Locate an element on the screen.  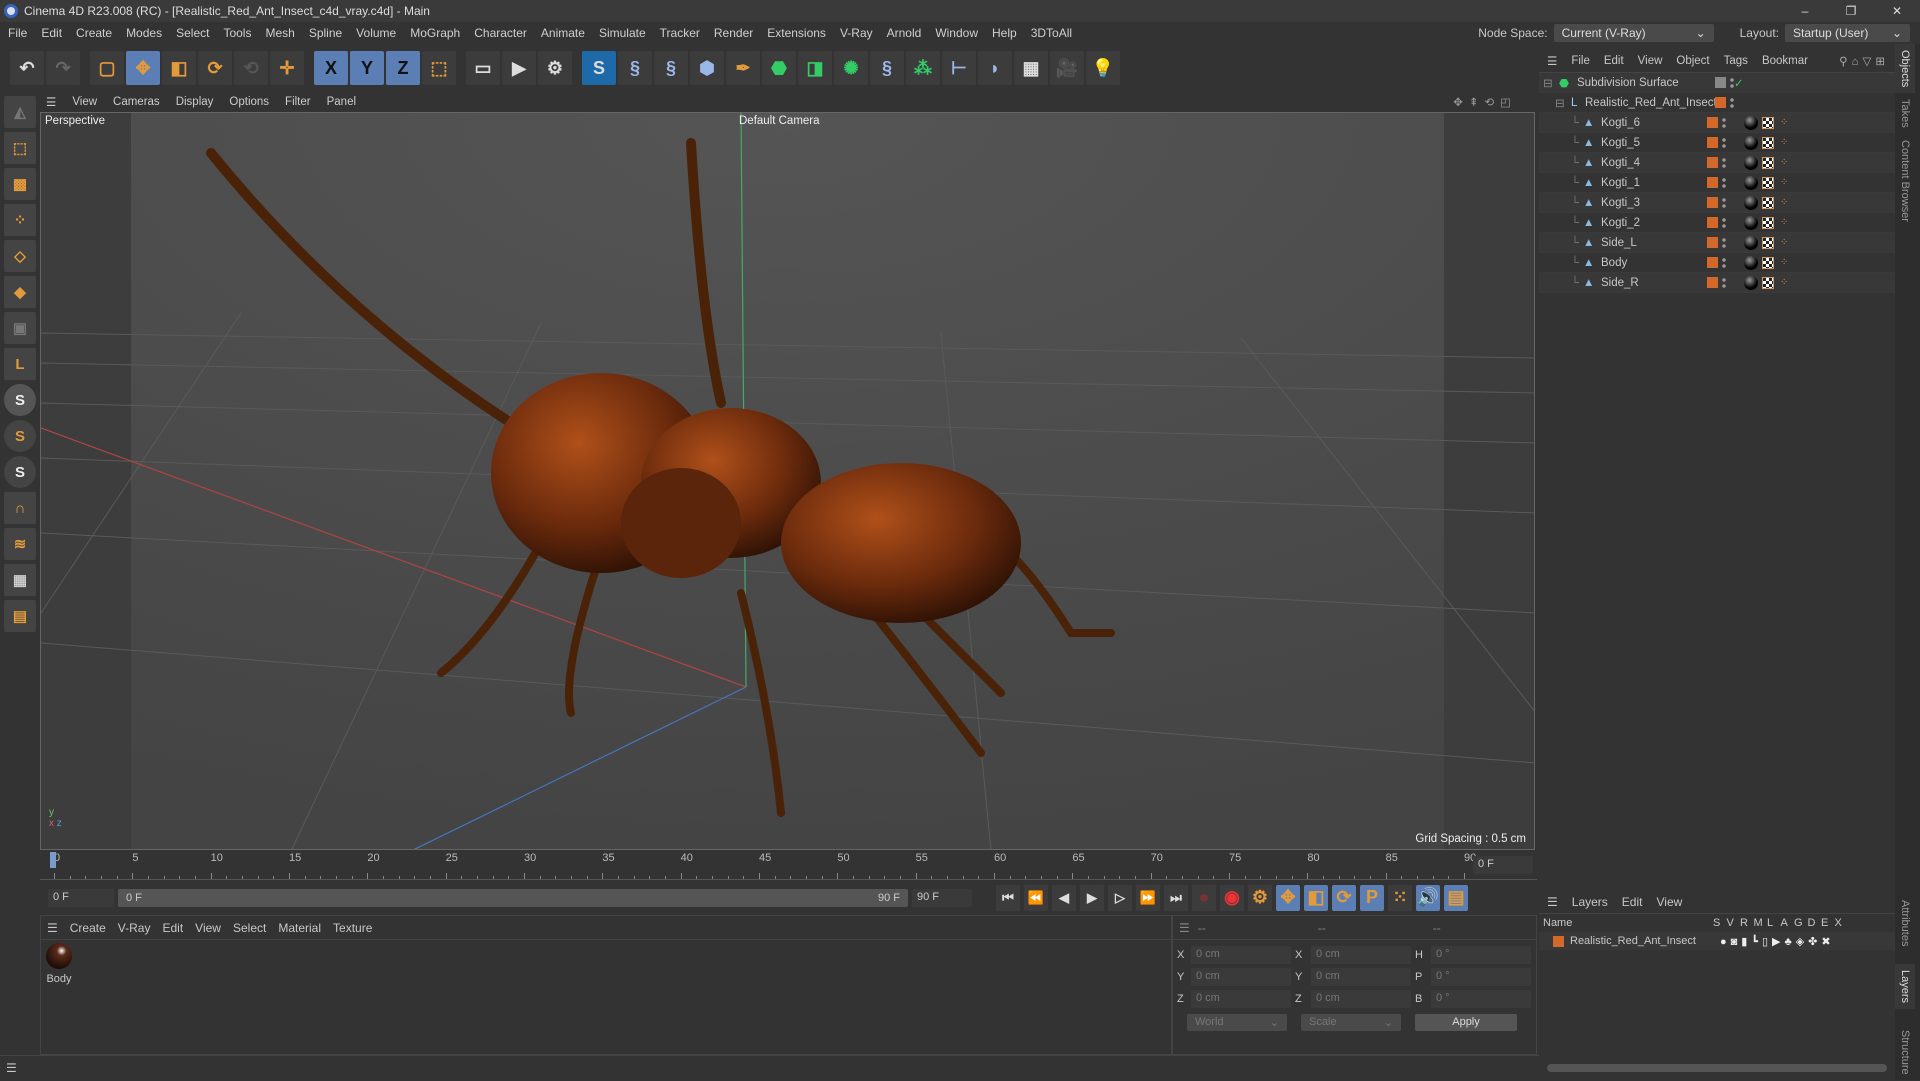
layout-select: Startup (User) ⌄ is located at coordinates (1847, 33).